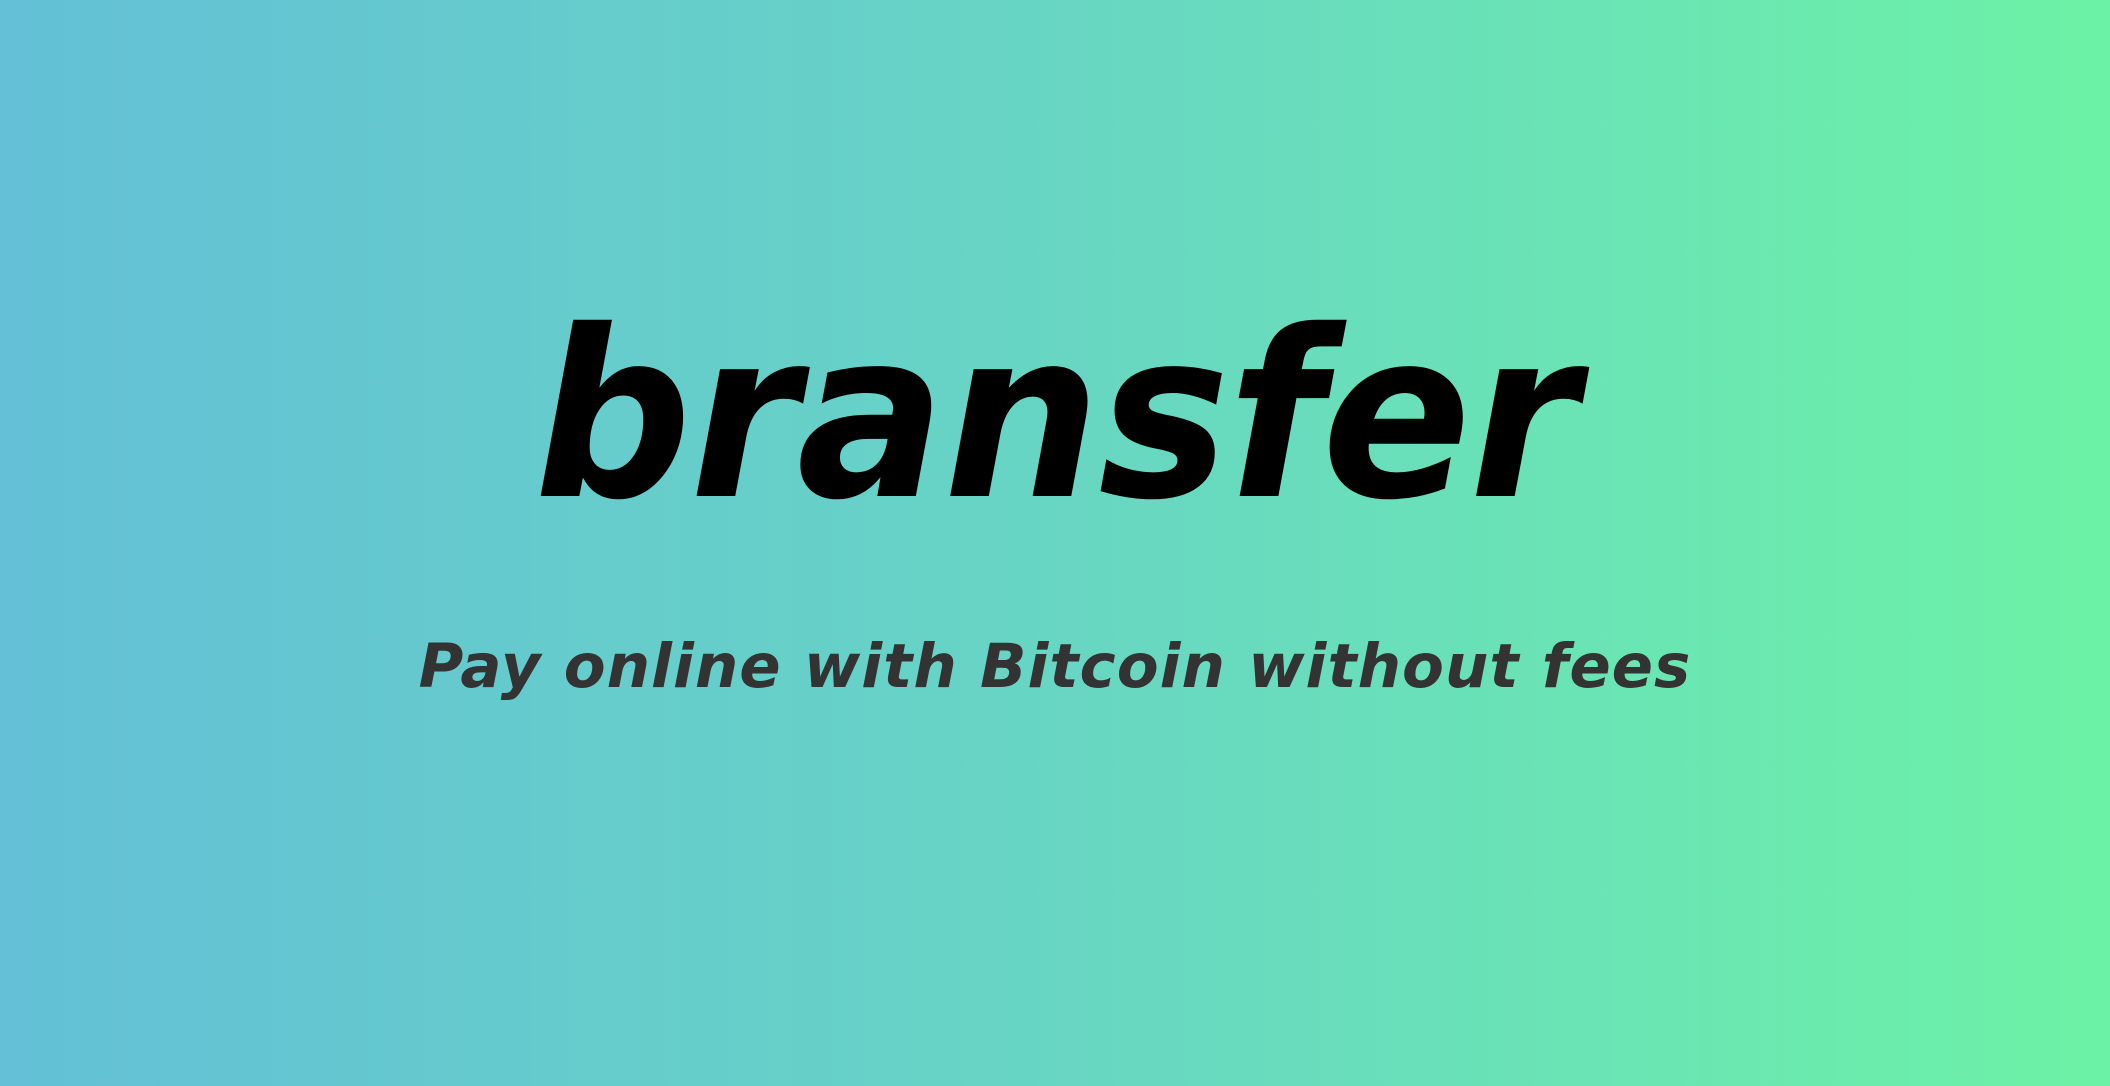  What do you see at coordinates (1055, 416) in the screenshot?
I see `brand-logo: bransfer` at bounding box center [1055, 416].